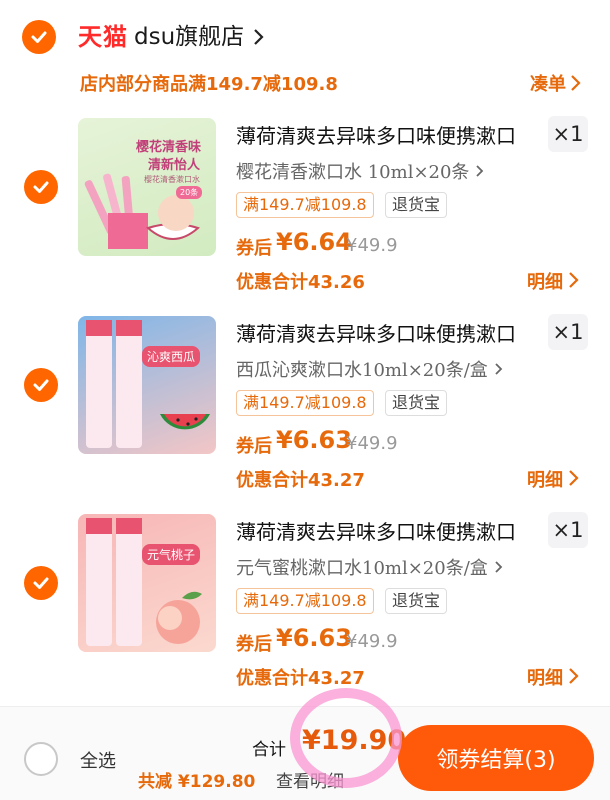 This screenshot has height=800, width=610. Describe the element at coordinates (172, 179) in the screenshot. I see `thumb-caption: 樱花清香漱口水` at that location.